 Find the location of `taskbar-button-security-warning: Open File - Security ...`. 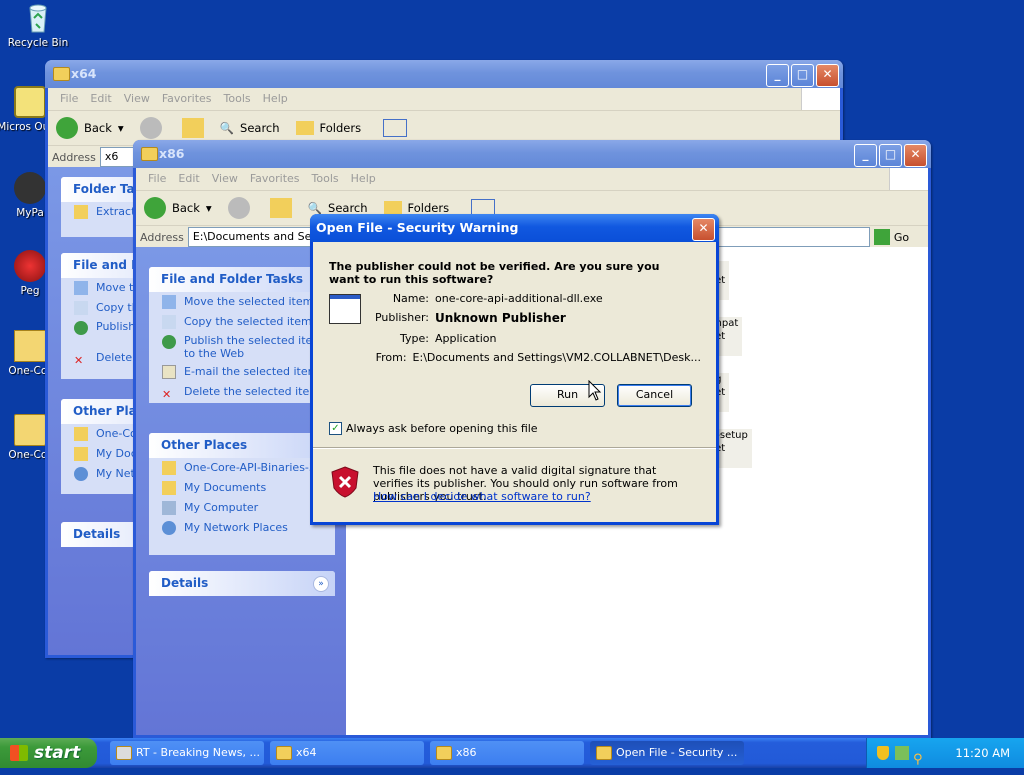

taskbar-button-security-warning: Open File - Security ... is located at coordinates (667, 753).